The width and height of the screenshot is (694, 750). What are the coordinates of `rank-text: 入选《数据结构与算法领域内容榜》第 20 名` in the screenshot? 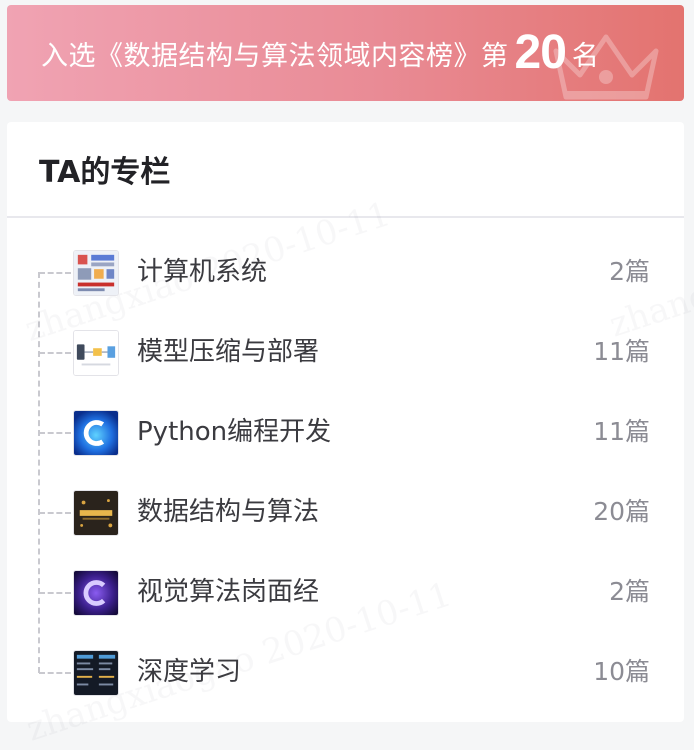 It's located at (320, 53).